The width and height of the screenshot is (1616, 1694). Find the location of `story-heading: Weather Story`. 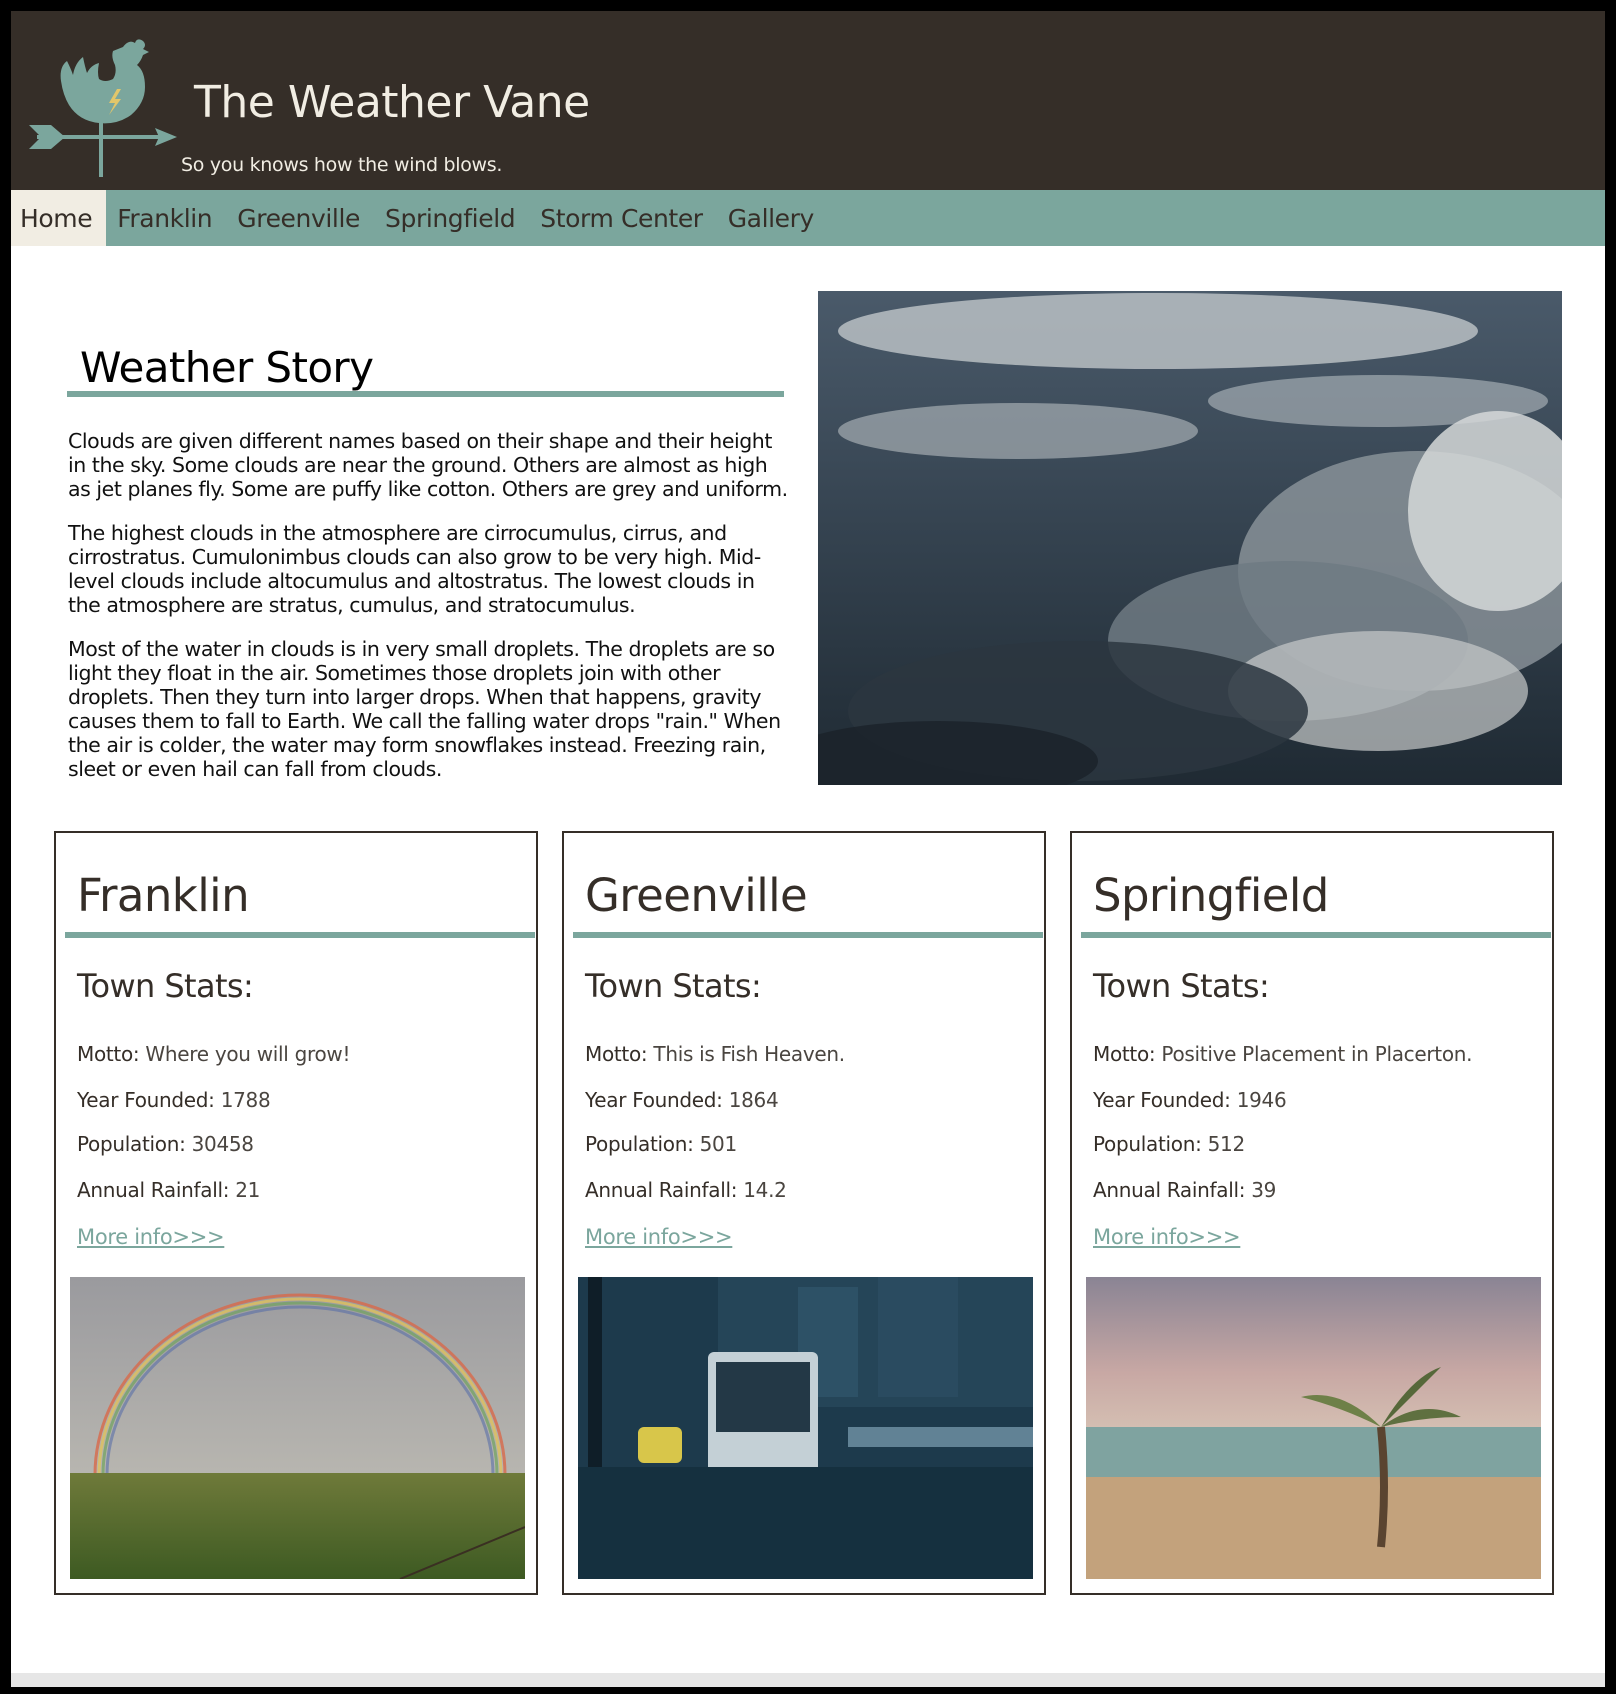

story-heading: Weather Story is located at coordinates (227, 367).